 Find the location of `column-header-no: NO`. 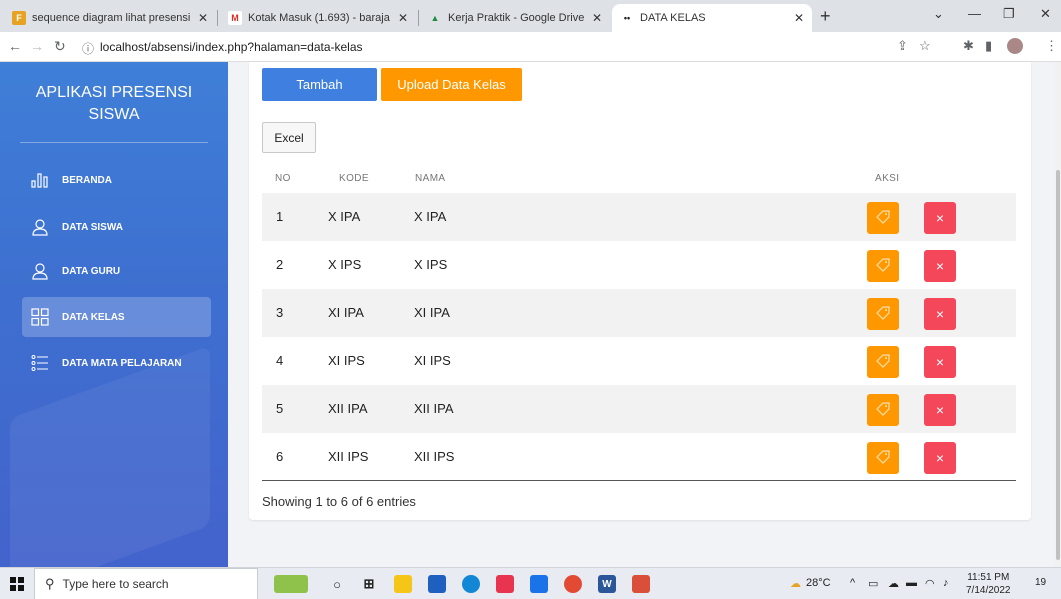

column-header-no: NO is located at coordinates (283, 178).